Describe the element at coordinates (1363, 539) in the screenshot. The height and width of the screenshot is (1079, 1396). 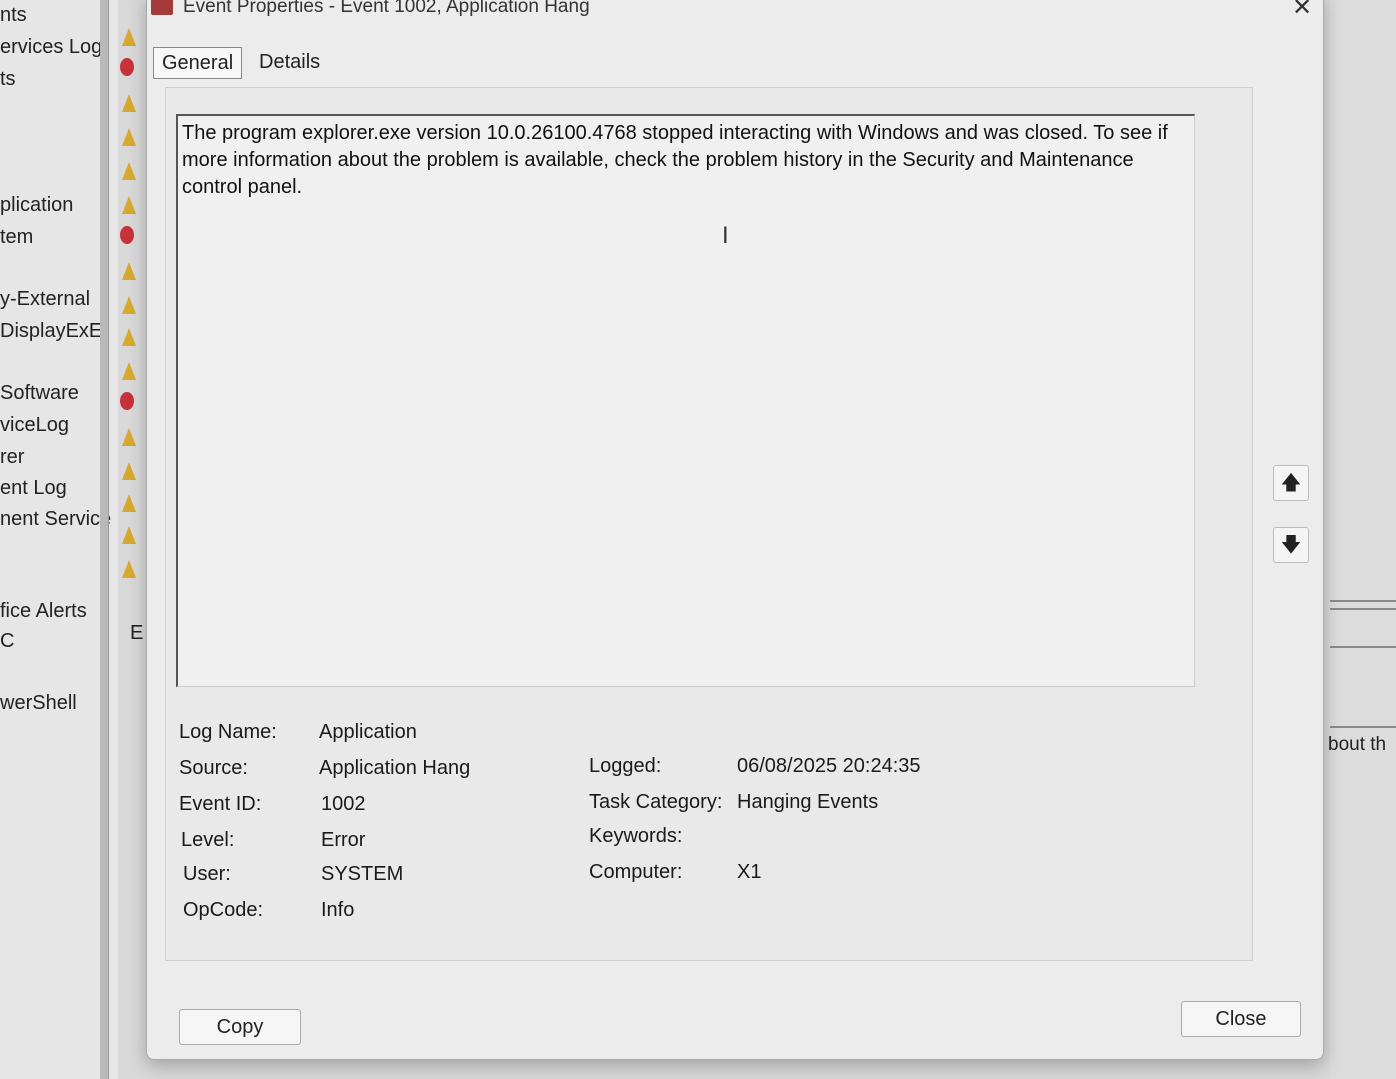
I see `background-right-pane` at that location.